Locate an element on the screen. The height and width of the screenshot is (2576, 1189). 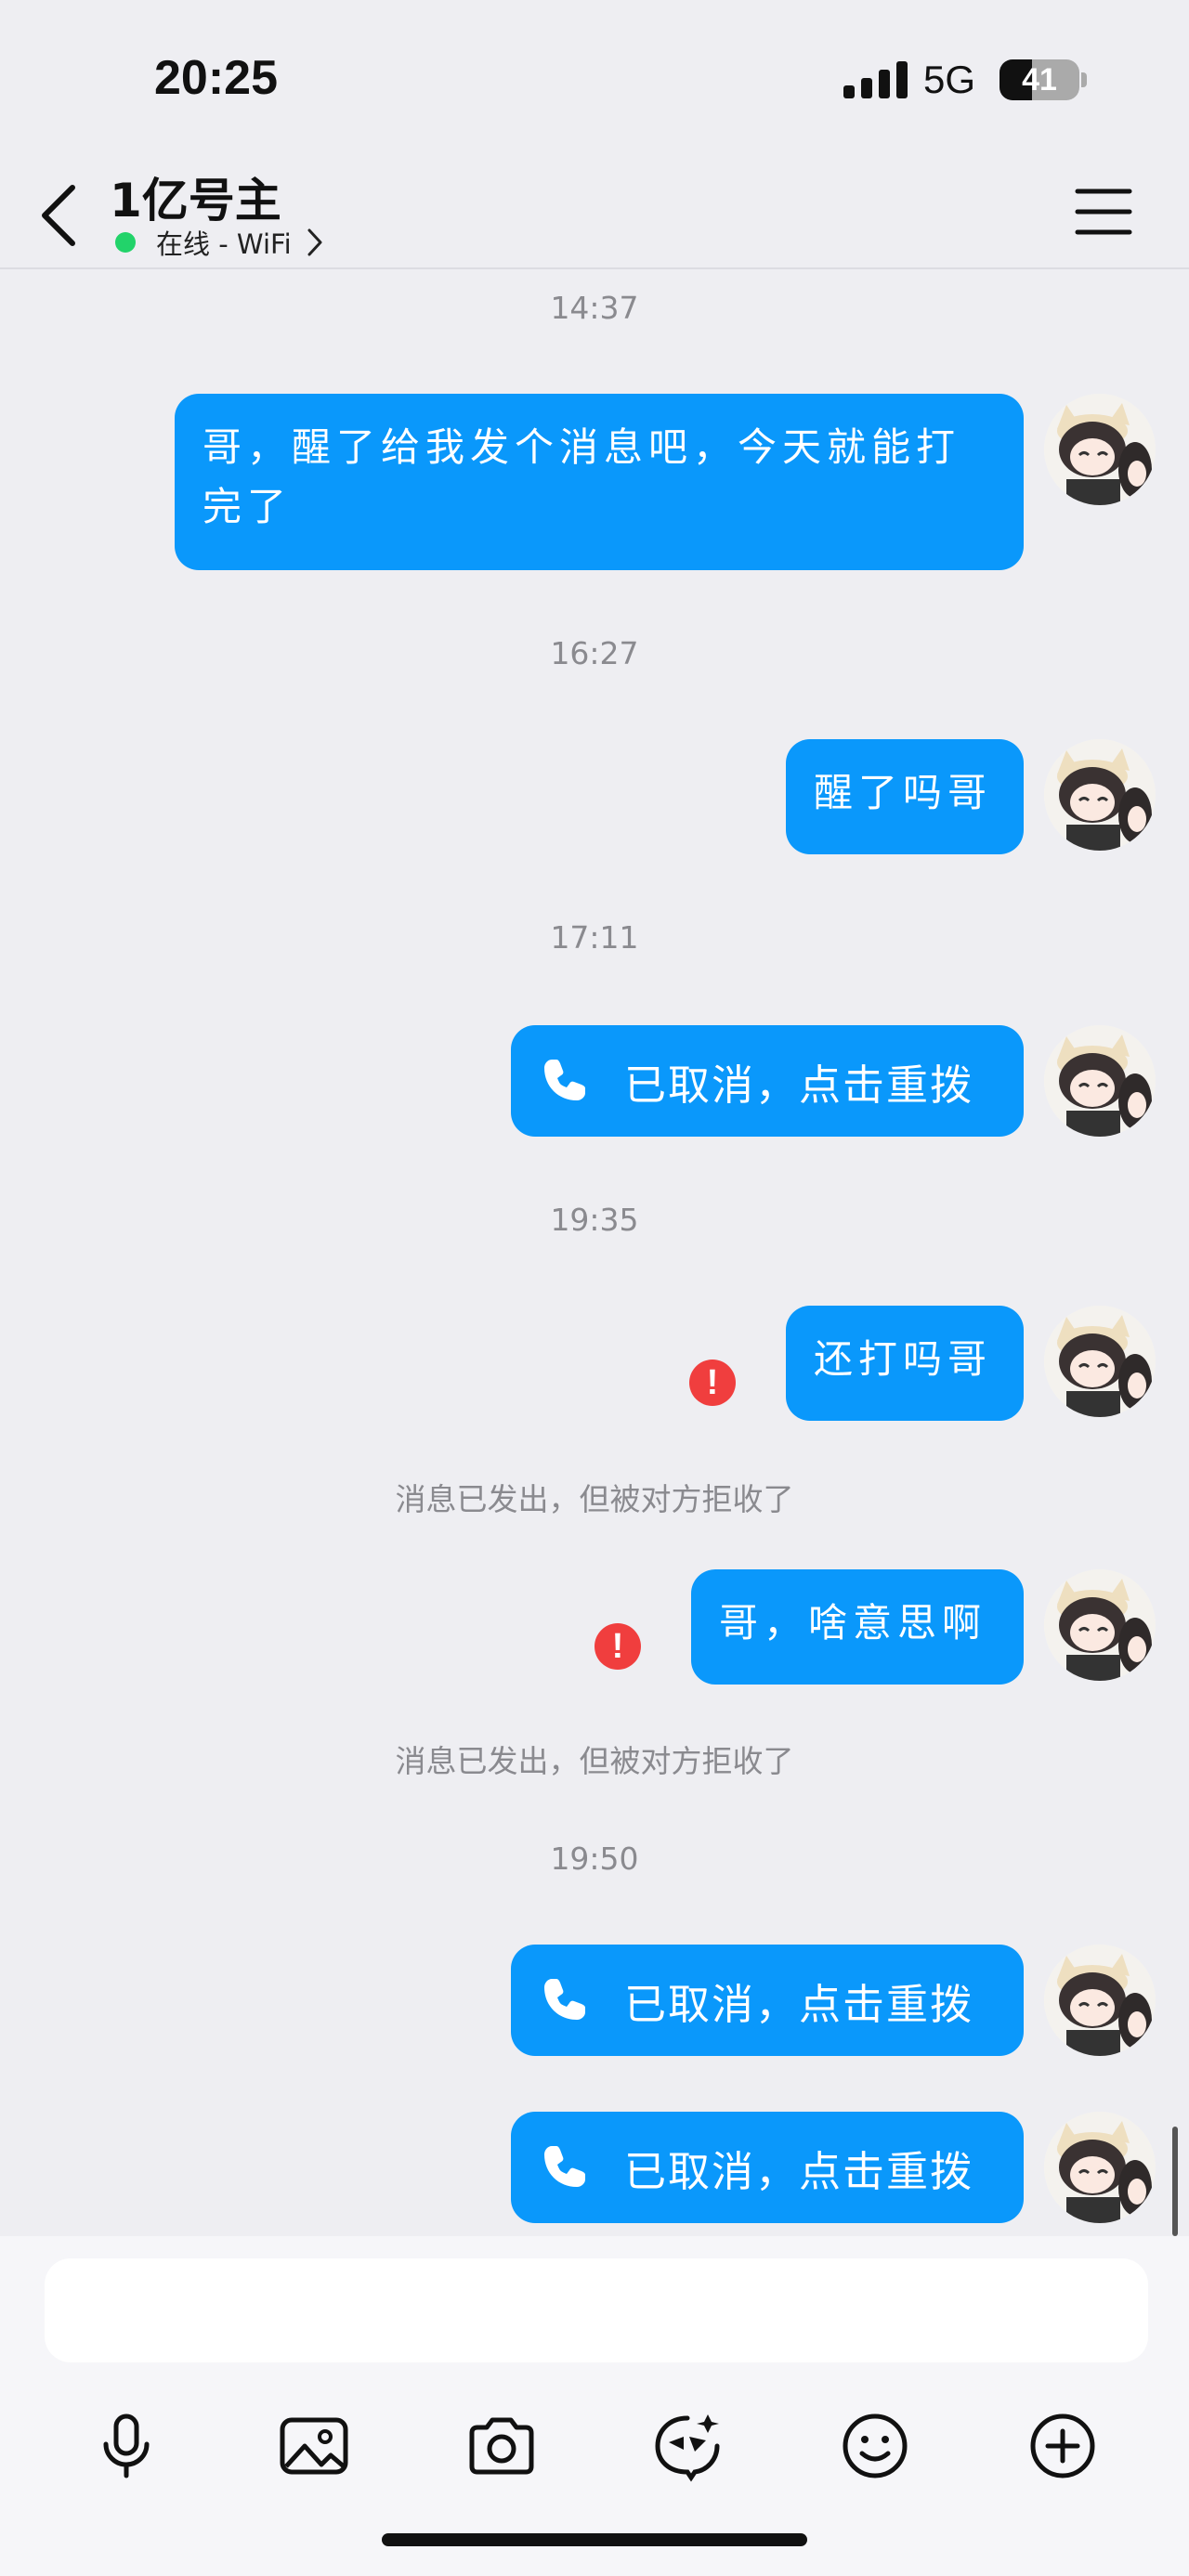
message-bubble: 醒了吗哥 is located at coordinates (905, 797).